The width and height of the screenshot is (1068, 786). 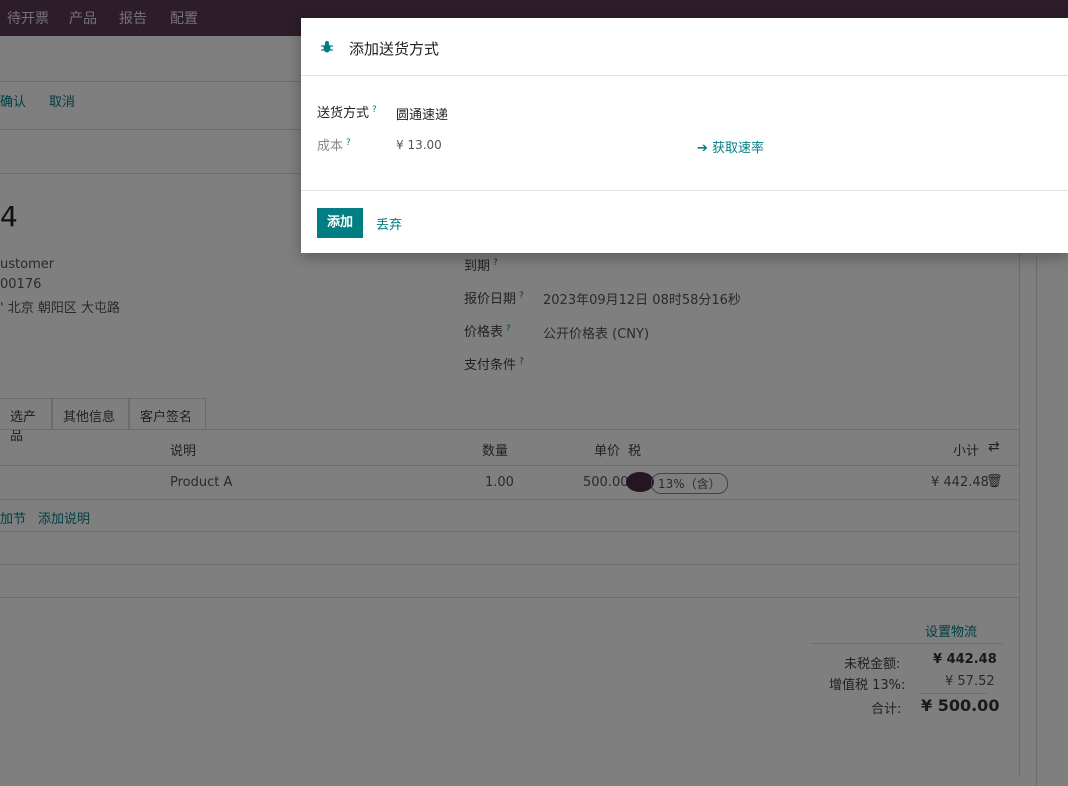 I want to click on cost-label: 成本?, so click(x=334, y=145).